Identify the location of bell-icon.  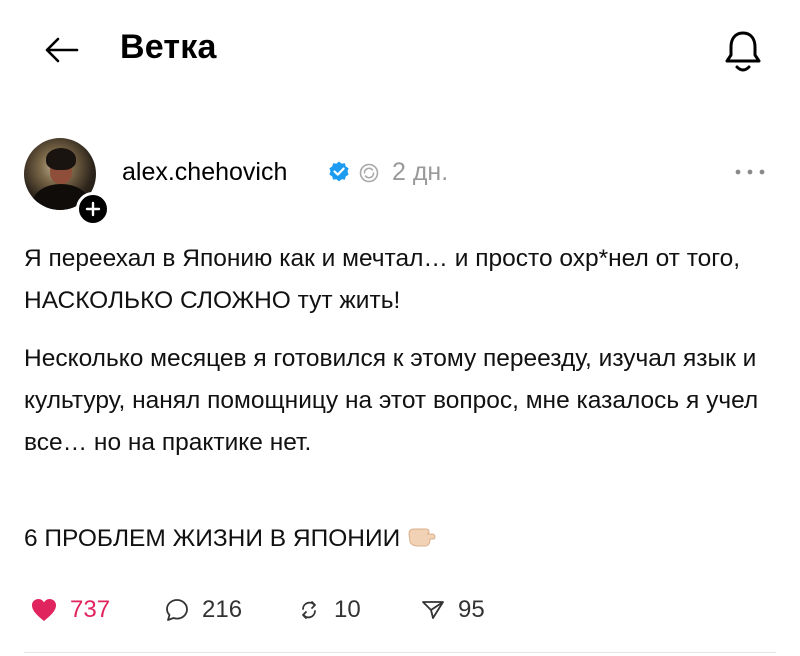
(743, 51).